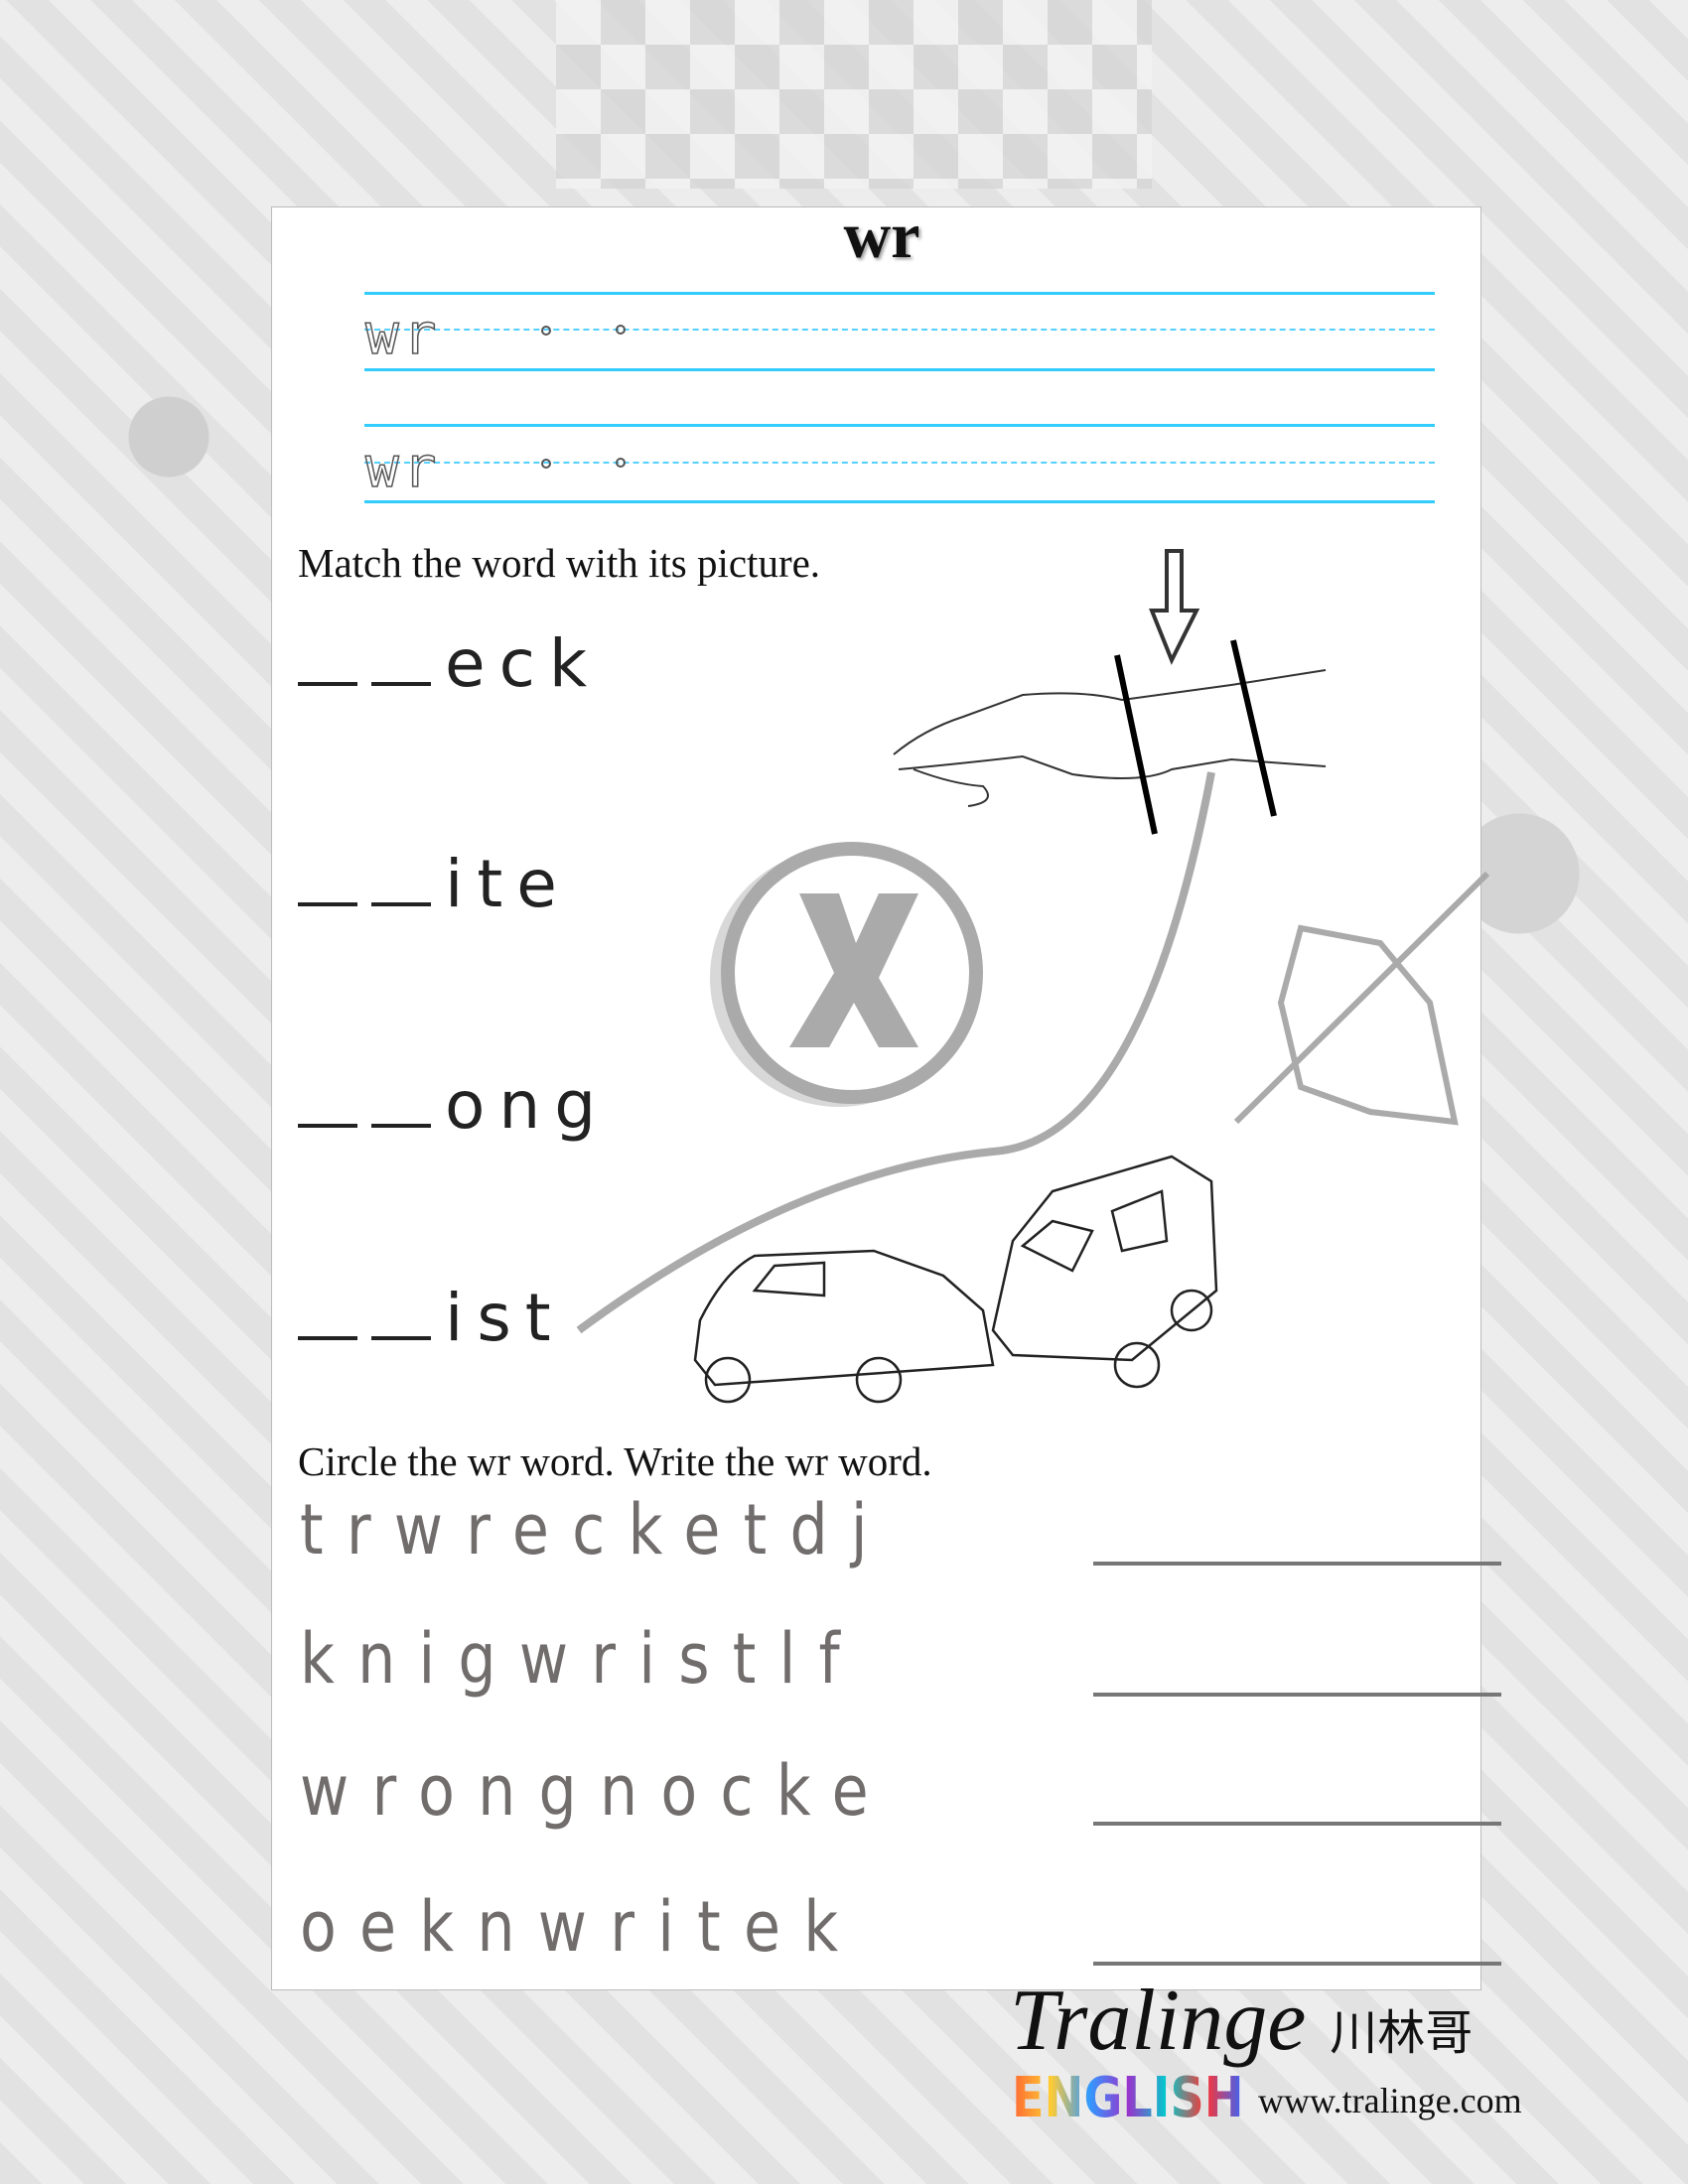  I want to click on circle-instruction: Circle the wr word. Write the wr word., so click(615, 1461).